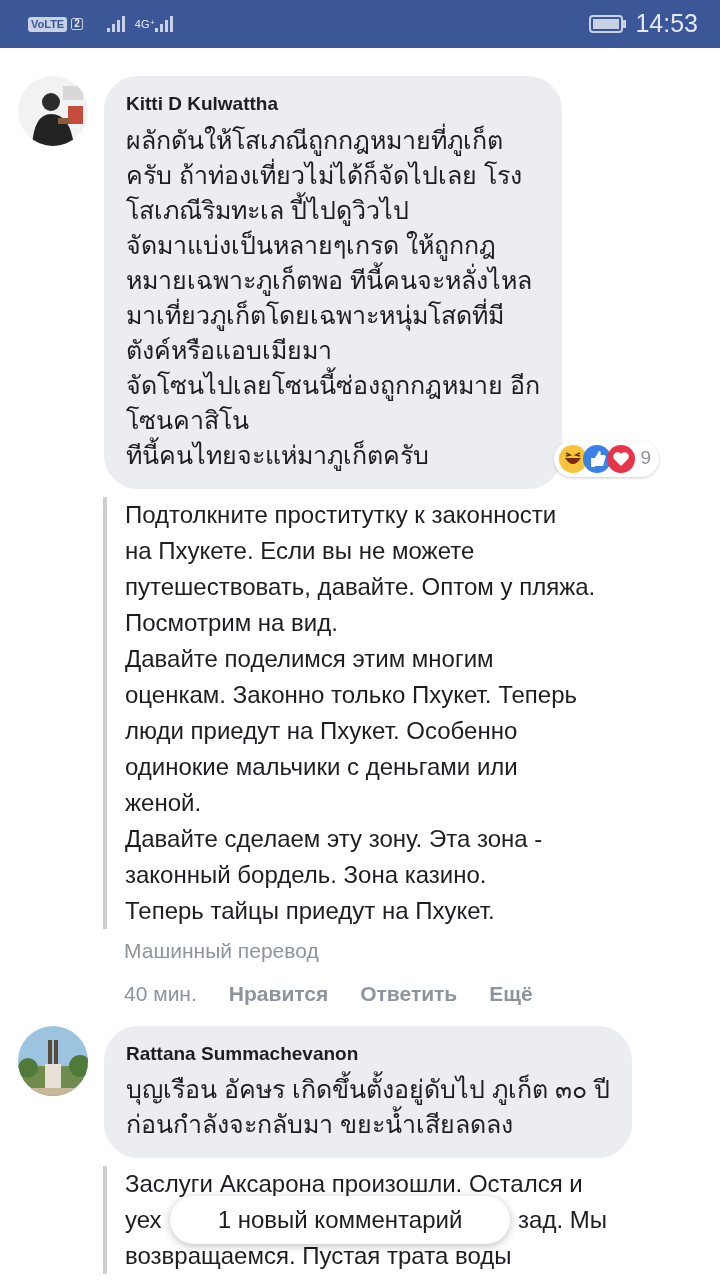 This screenshot has width=720, height=1280. I want to click on clock: 14:53, so click(666, 24).